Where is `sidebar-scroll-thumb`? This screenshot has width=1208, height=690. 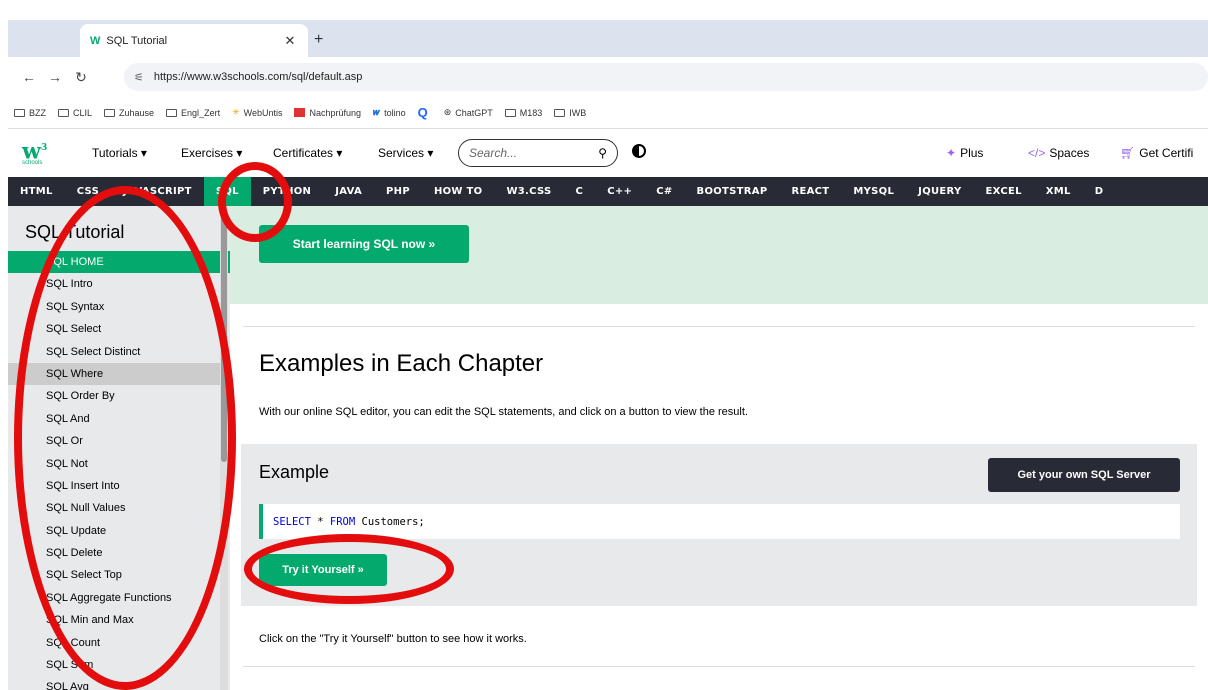 sidebar-scroll-thumb is located at coordinates (224, 337).